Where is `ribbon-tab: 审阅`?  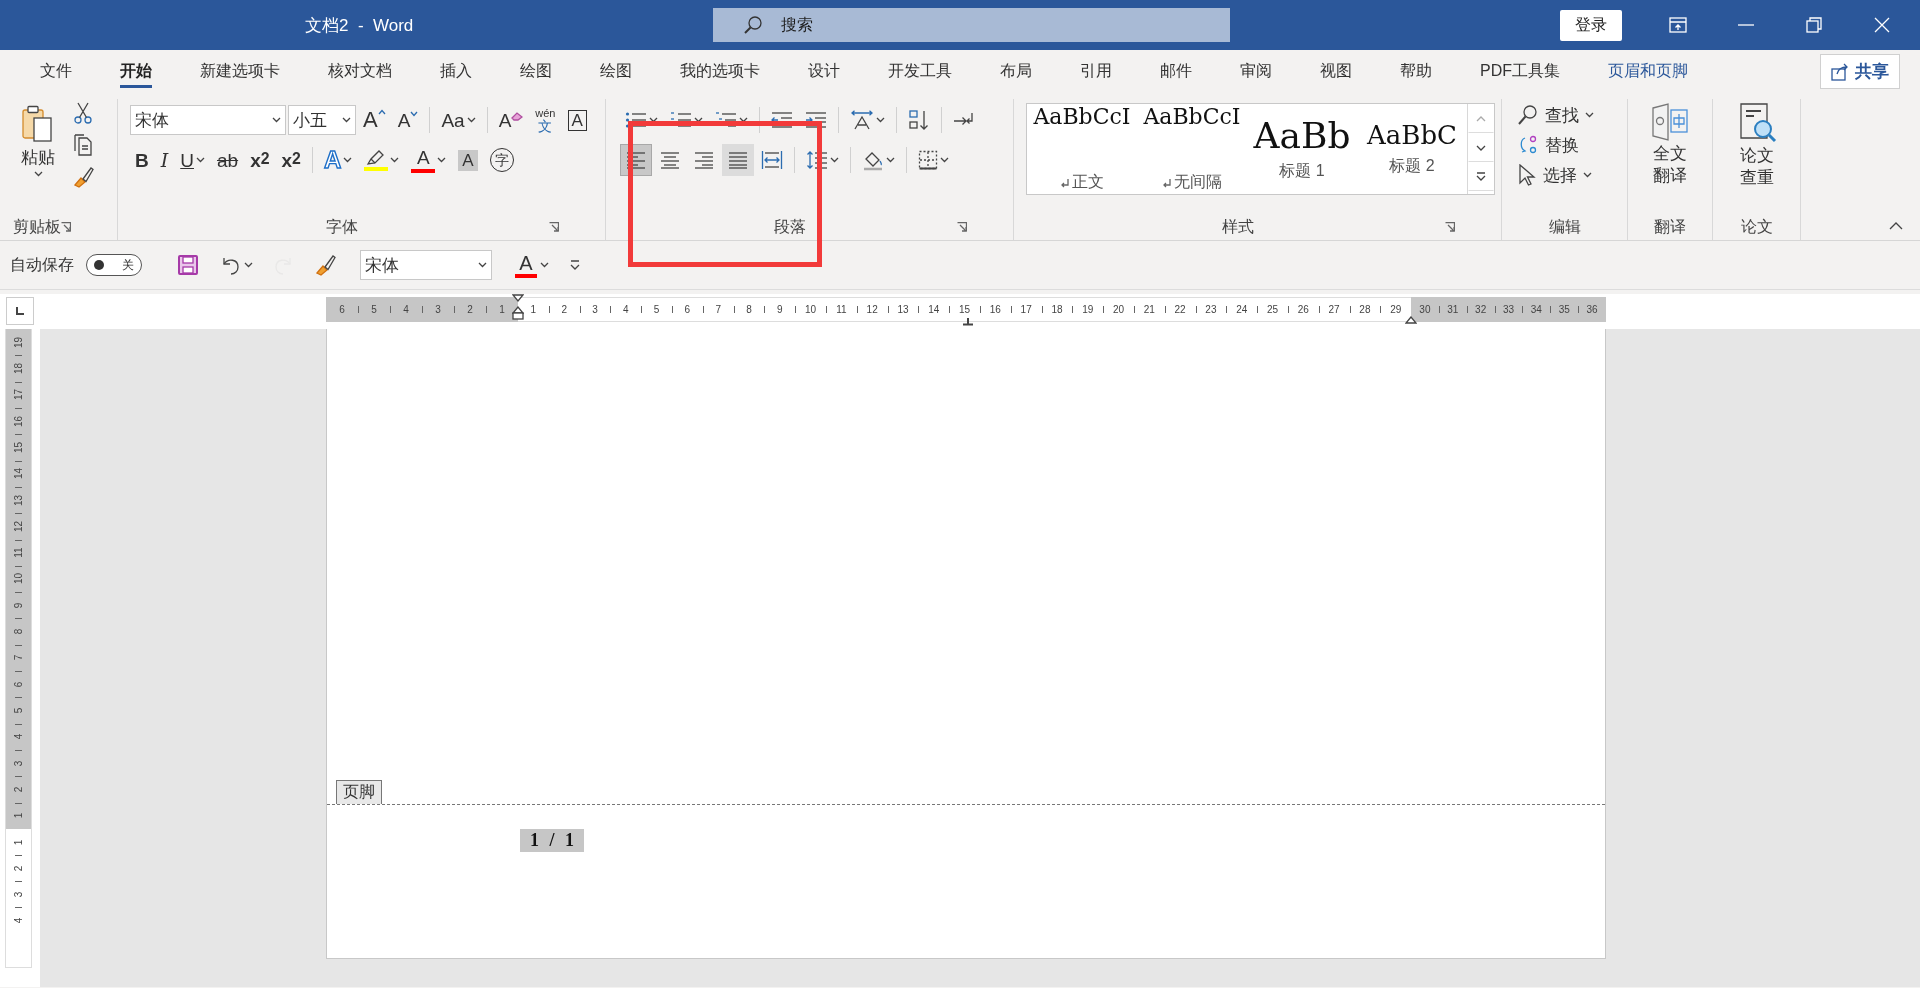
ribbon-tab: 审阅 is located at coordinates (1256, 71).